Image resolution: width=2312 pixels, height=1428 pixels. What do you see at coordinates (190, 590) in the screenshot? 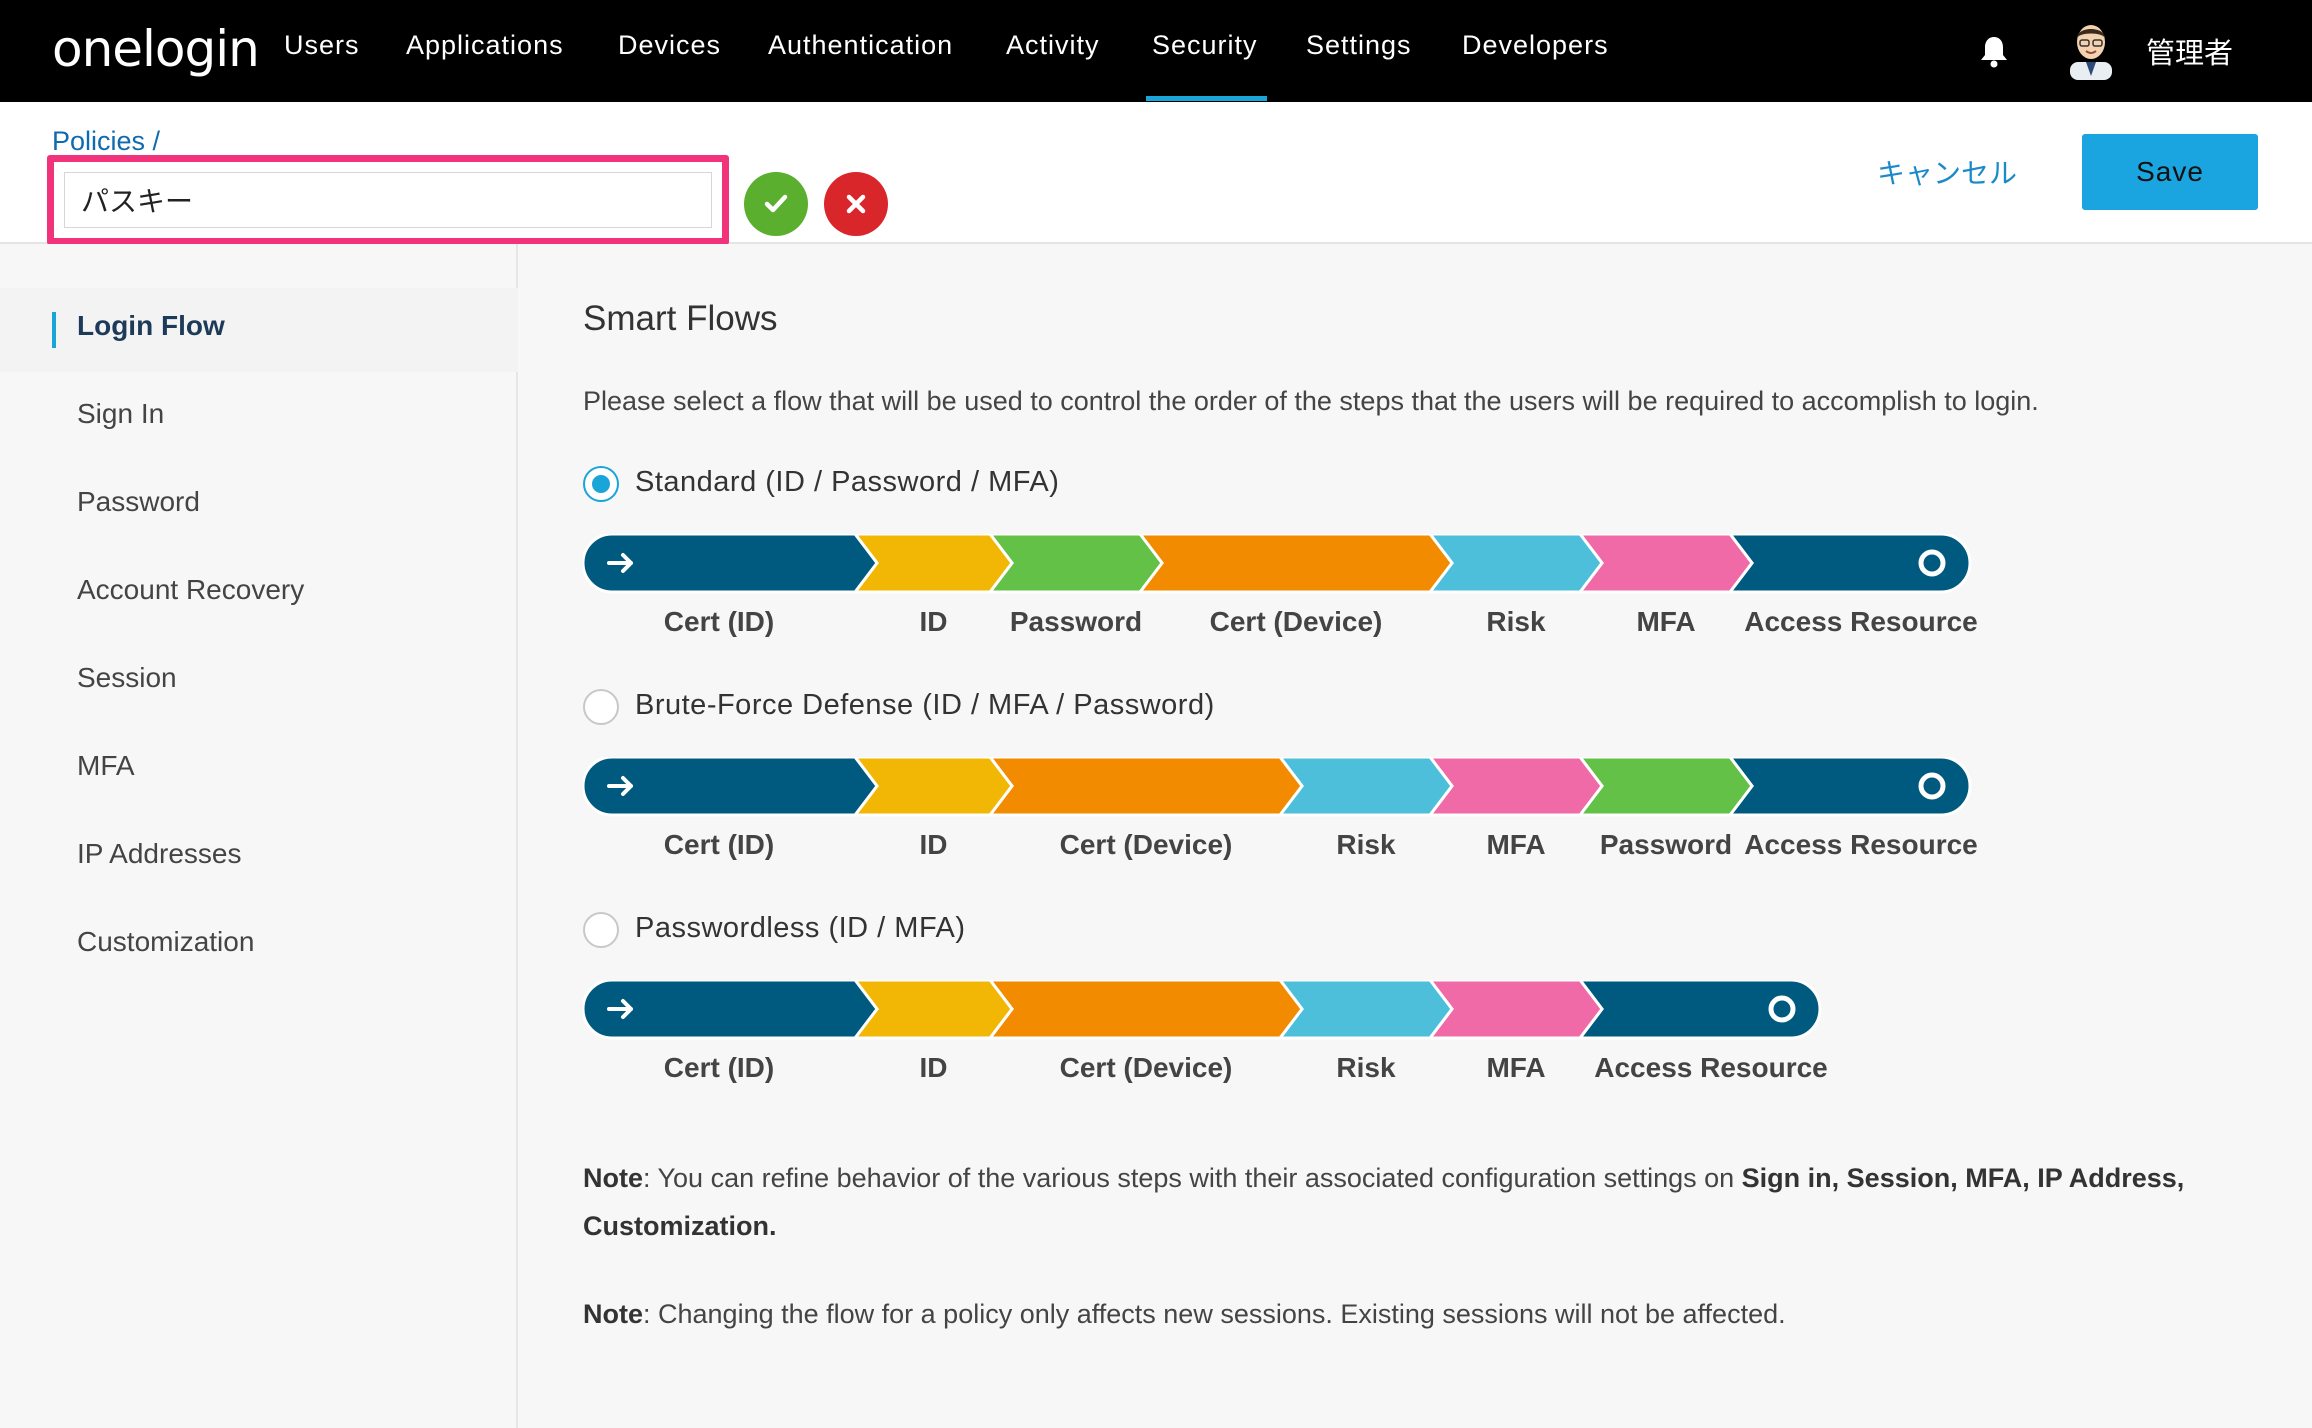
I see `sidebar-item-account-recovery: Account Recovery` at bounding box center [190, 590].